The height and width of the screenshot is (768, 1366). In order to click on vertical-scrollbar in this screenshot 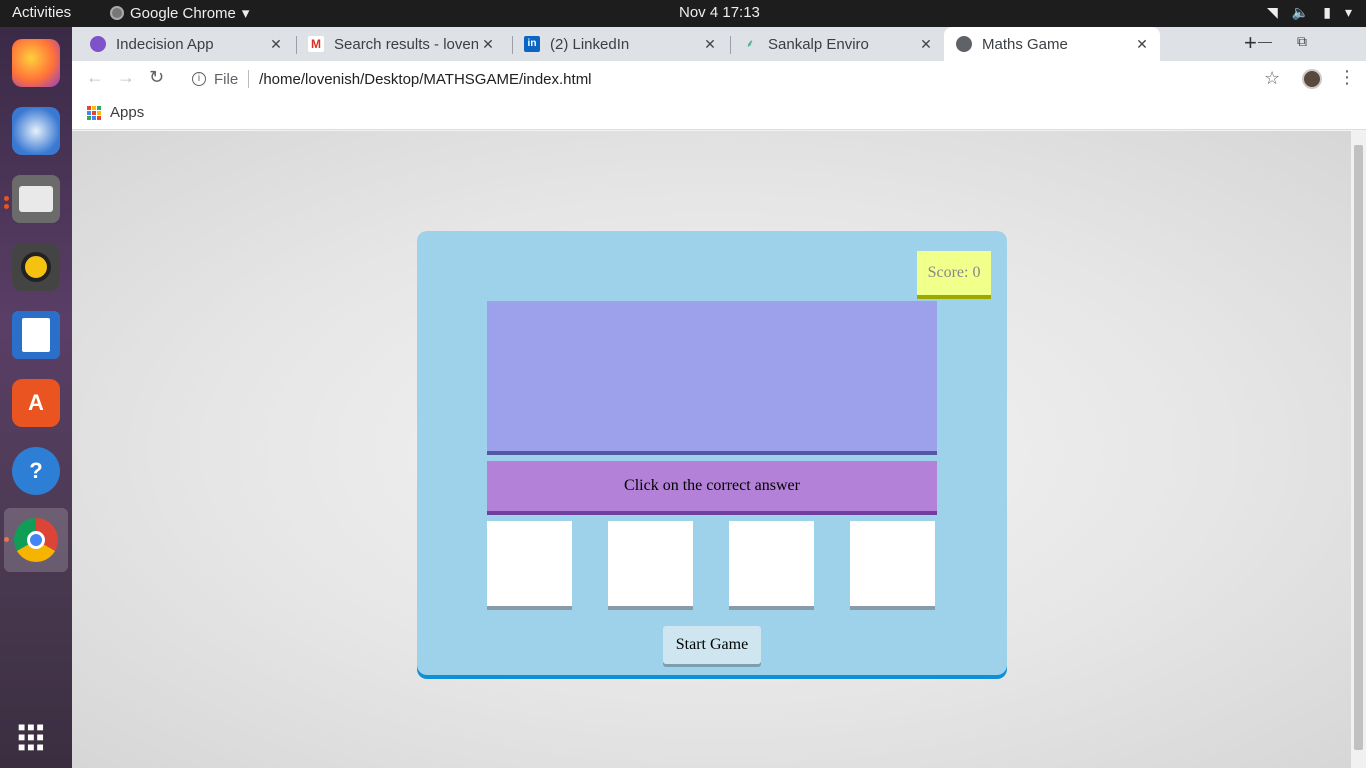, I will do `click(1358, 449)`.